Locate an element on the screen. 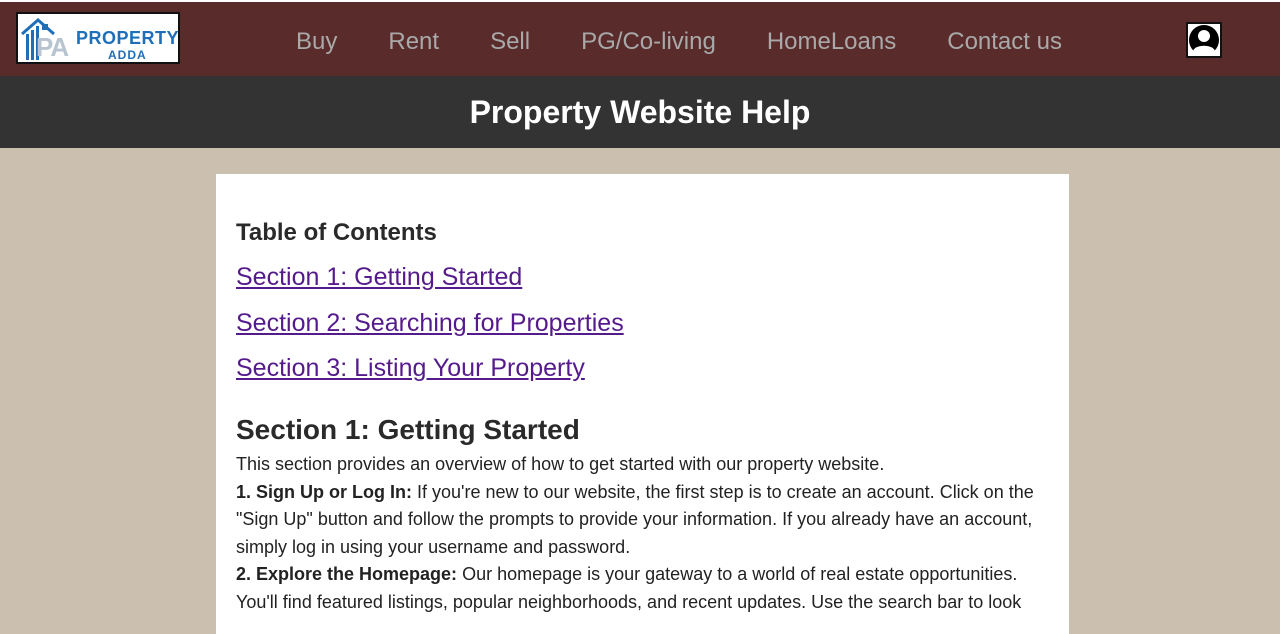 This screenshot has height=634, width=1280. logo-title: PROPERTY is located at coordinates (128, 38).